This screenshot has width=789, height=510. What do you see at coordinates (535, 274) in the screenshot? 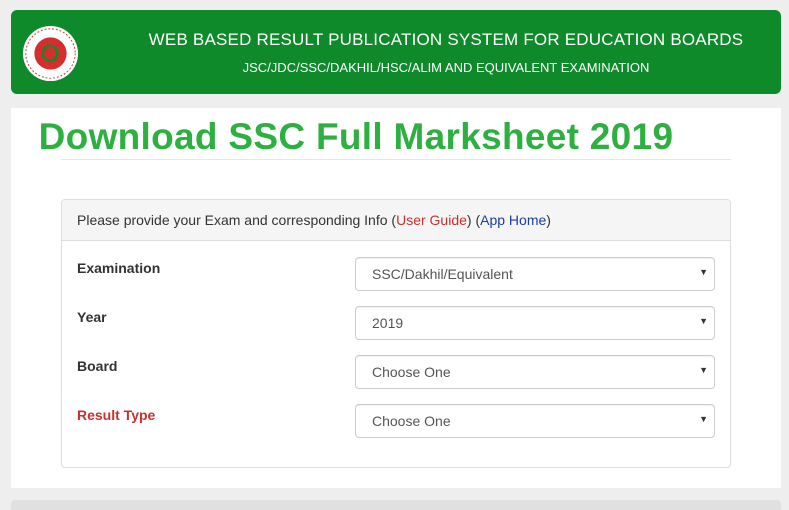
I see `examination-select: SSC/Dakhil/Equivalent ▼` at bounding box center [535, 274].